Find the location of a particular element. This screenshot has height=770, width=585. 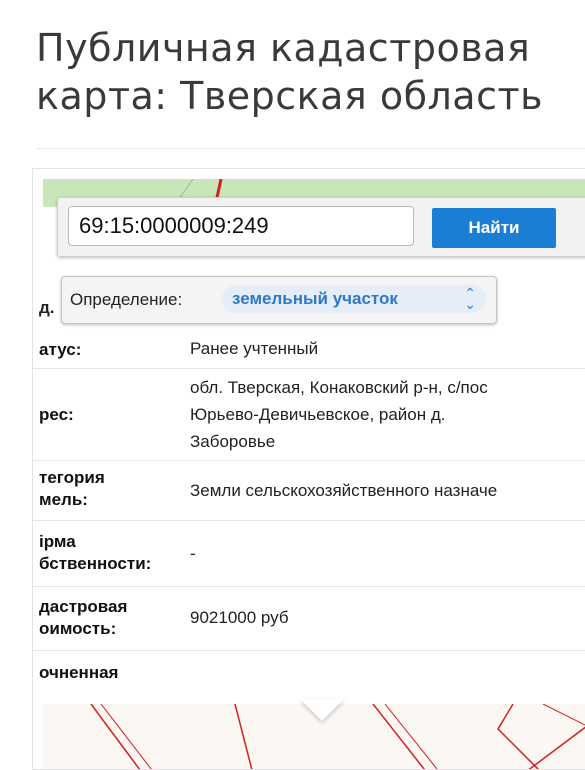

info-value: 9021000 руб is located at coordinates (239, 617).